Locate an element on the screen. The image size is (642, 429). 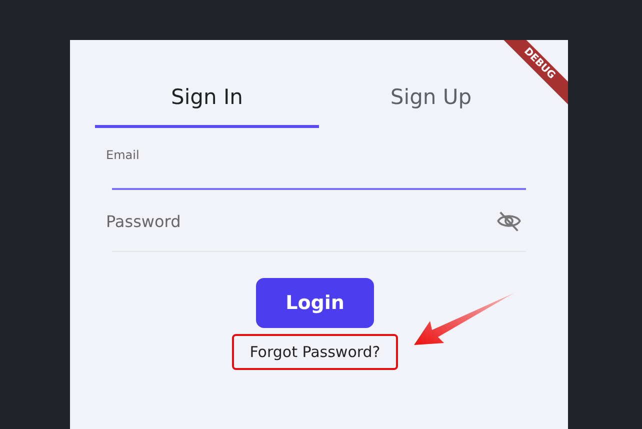
field-label: Email is located at coordinates (123, 155).